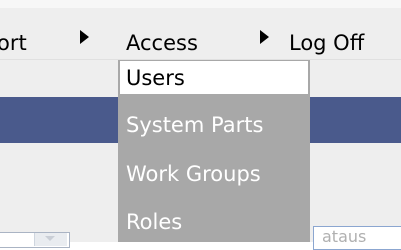 This screenshot has height=250, width=401. I want to click on menu-item-users: Users, so click(214, 77).